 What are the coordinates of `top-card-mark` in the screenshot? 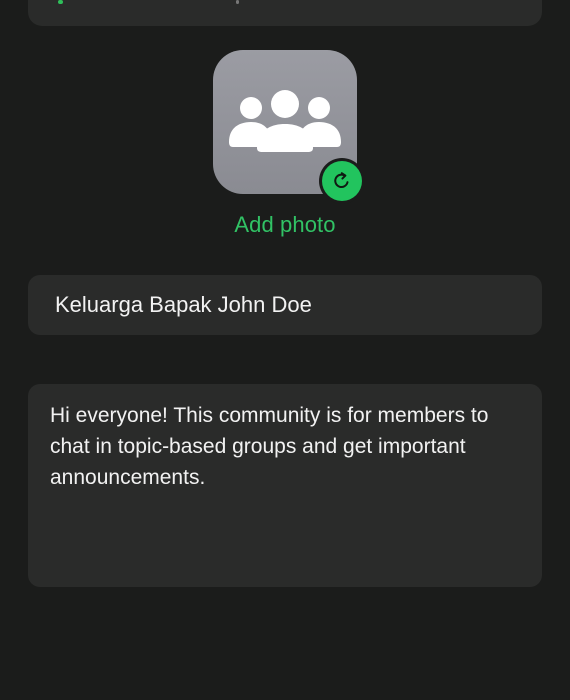 It's located at (237, 2).